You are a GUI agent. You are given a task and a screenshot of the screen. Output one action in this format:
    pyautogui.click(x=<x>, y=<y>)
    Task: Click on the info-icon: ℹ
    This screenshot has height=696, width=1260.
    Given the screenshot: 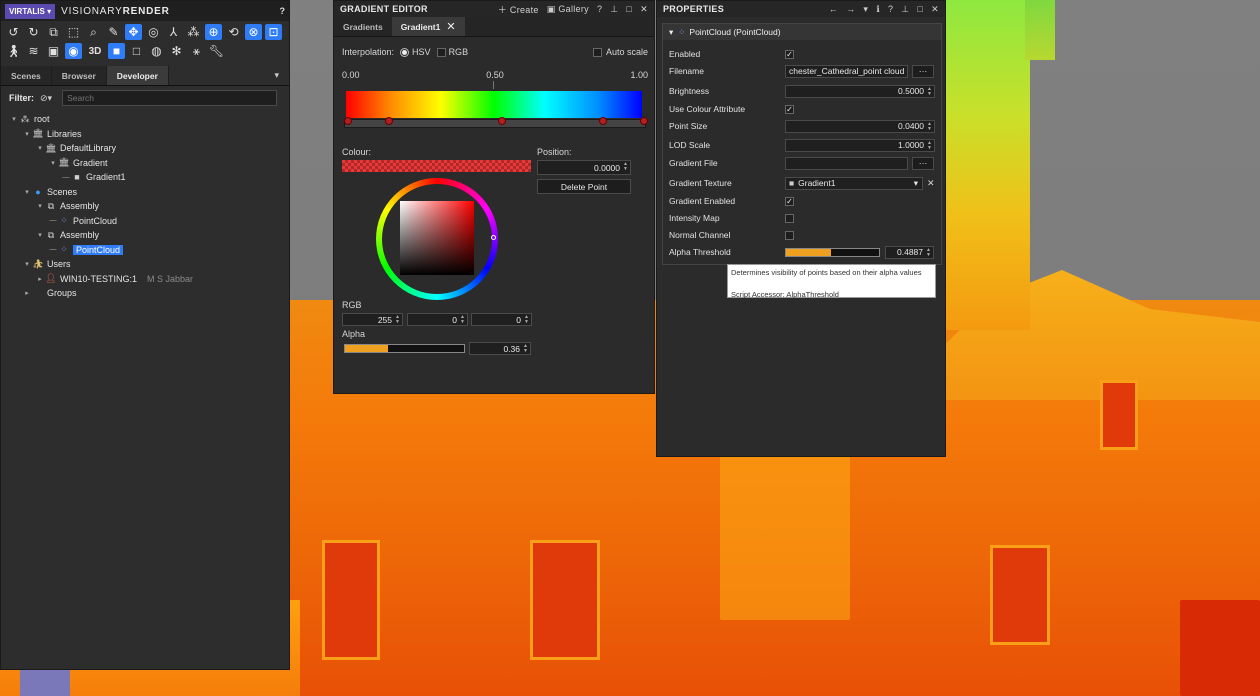 What is the action you would take?
    pyautogui.click(x=878, y=9)
    